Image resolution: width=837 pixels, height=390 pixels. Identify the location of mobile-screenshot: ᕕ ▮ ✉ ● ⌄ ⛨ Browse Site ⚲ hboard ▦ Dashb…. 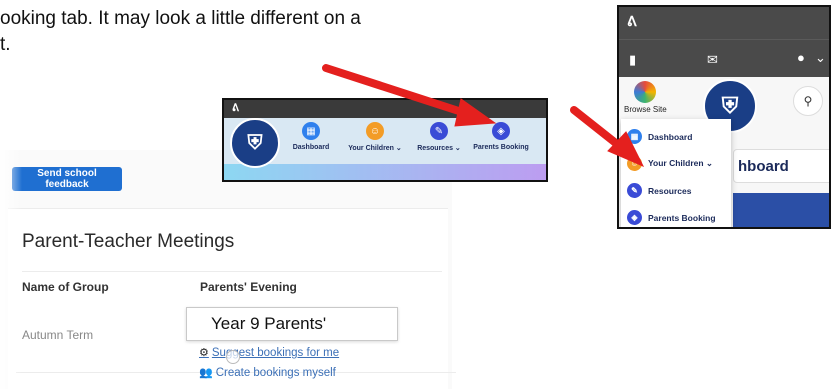
(724, 117).